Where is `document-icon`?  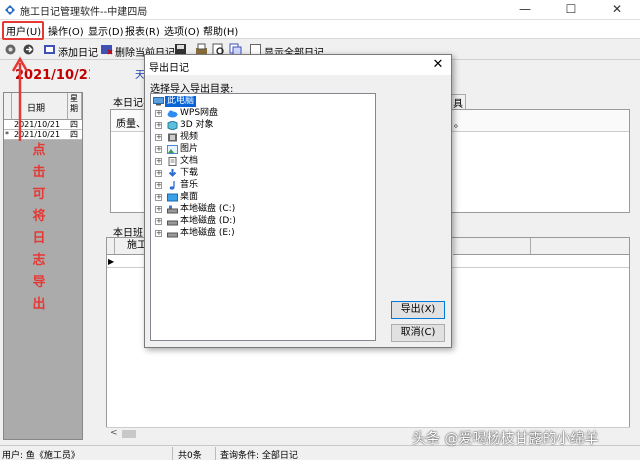
document-icon is located at coordinates (172, 161).